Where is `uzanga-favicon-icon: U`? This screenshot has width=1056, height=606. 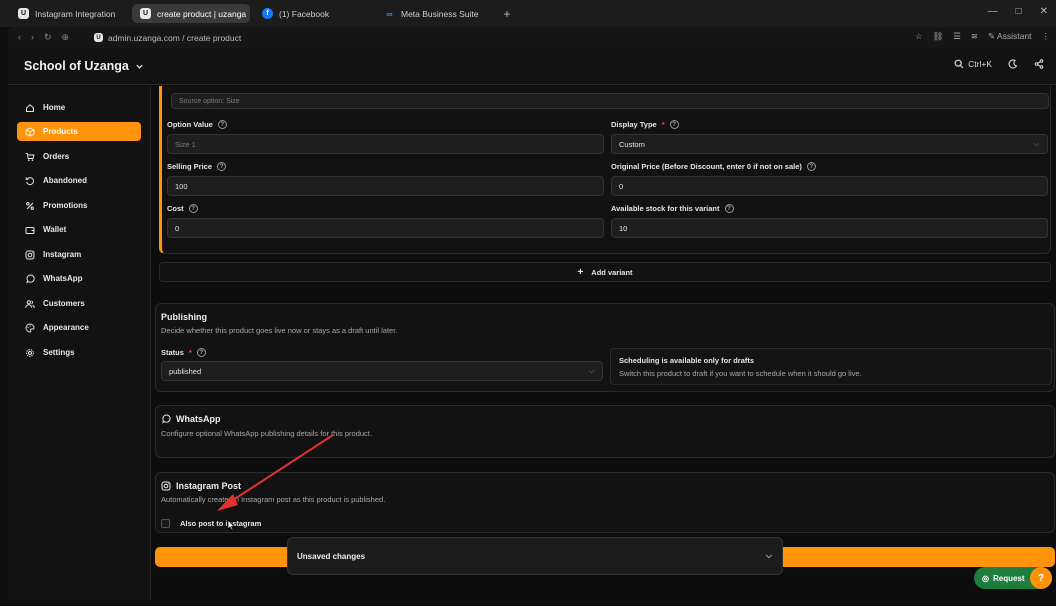 uzanga-favicon-icon: U is located at coordinates (23, 13).